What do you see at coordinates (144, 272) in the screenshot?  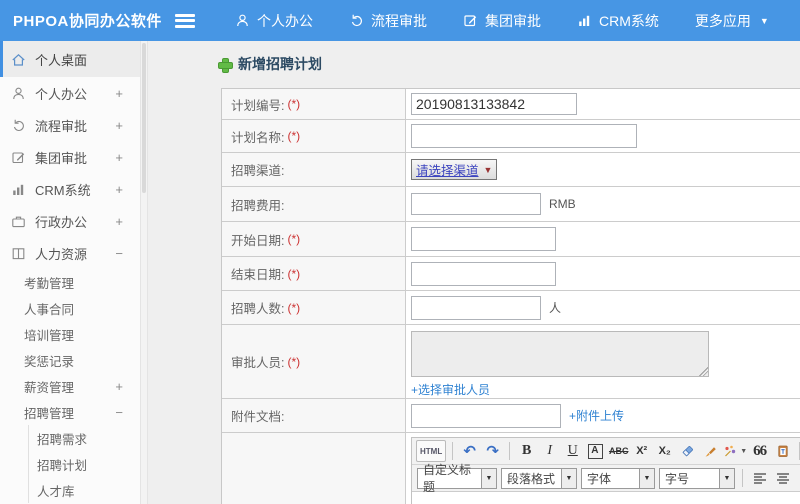 I see `sidebar-scrollbar` at bounding box center [144, 272].